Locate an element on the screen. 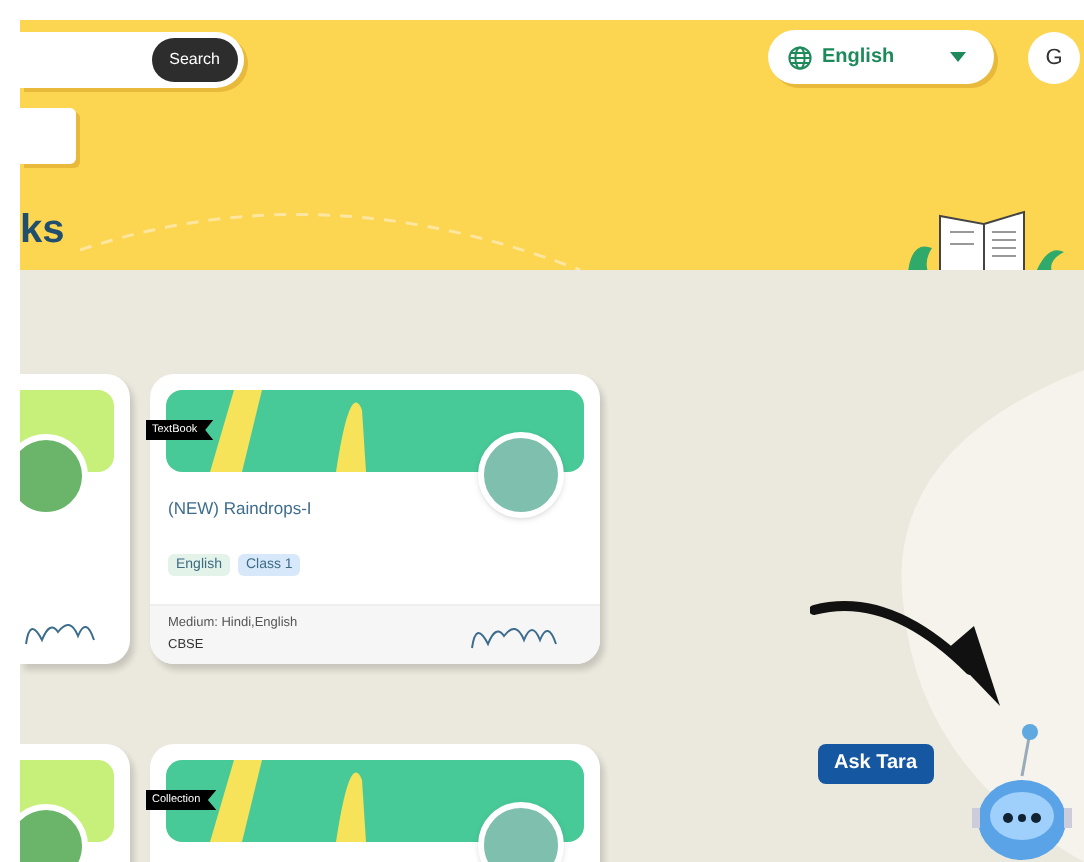  search-field: Search is located at coordinates (132, 60).